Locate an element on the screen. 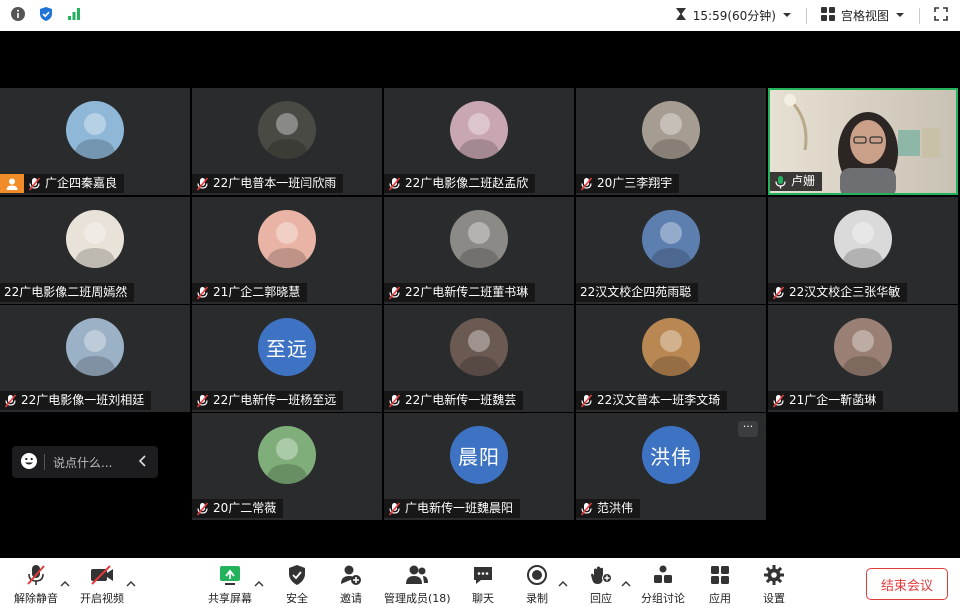  fullscreen-icon is located at coordinates (941, 15).